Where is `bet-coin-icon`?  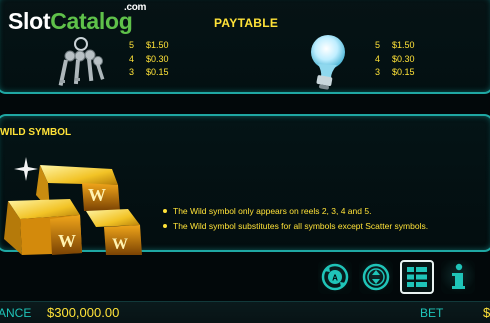
bet-coin-icon is located at coordinates (376, 277).